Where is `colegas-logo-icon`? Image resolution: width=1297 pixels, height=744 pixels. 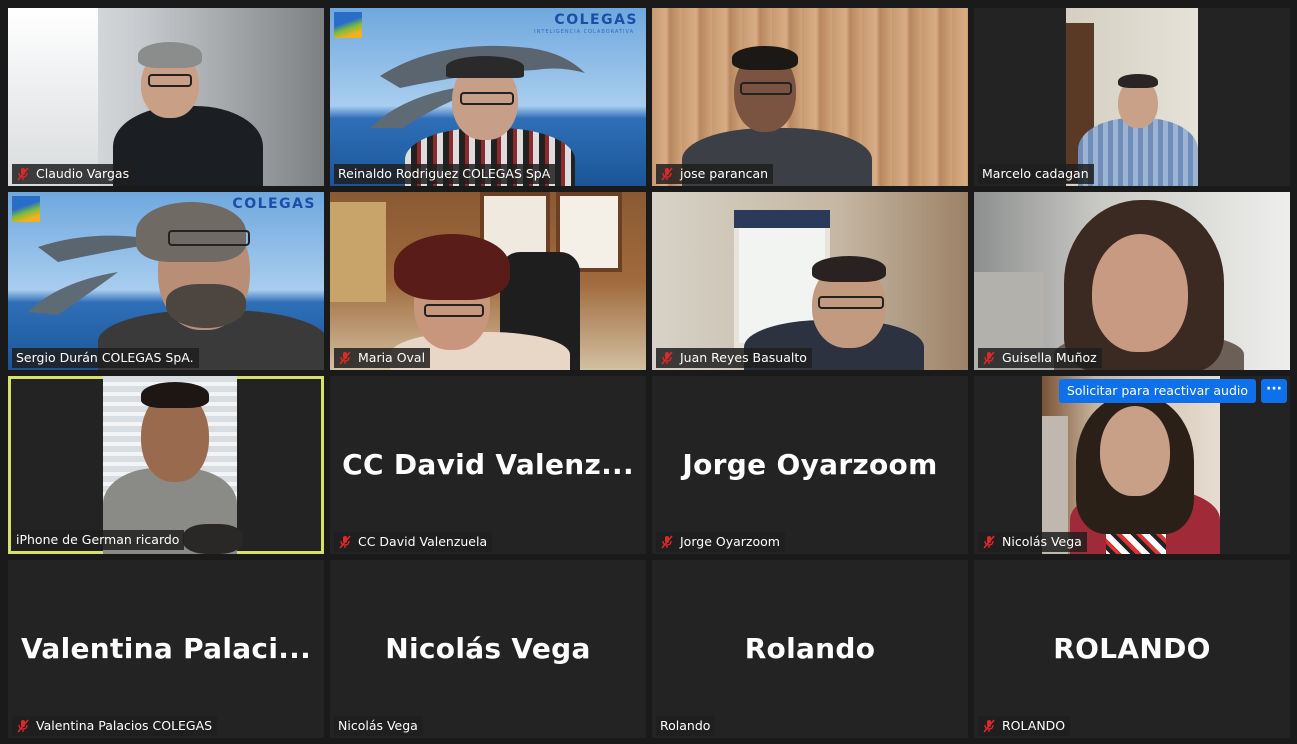 colegas-logo-icon is located at coordinates (348, 25).